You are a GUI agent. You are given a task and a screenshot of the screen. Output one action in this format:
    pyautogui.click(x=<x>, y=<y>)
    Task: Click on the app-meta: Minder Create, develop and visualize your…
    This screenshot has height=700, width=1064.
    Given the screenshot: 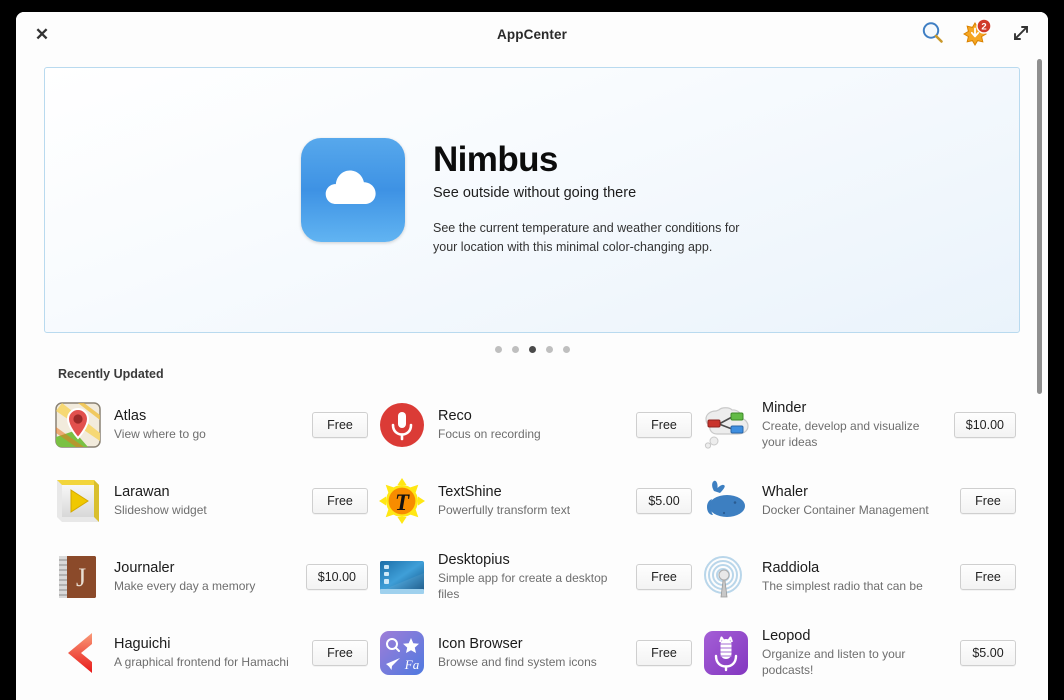 What is the action you would take?
    pyautogui.click(x=858, y=425)
    